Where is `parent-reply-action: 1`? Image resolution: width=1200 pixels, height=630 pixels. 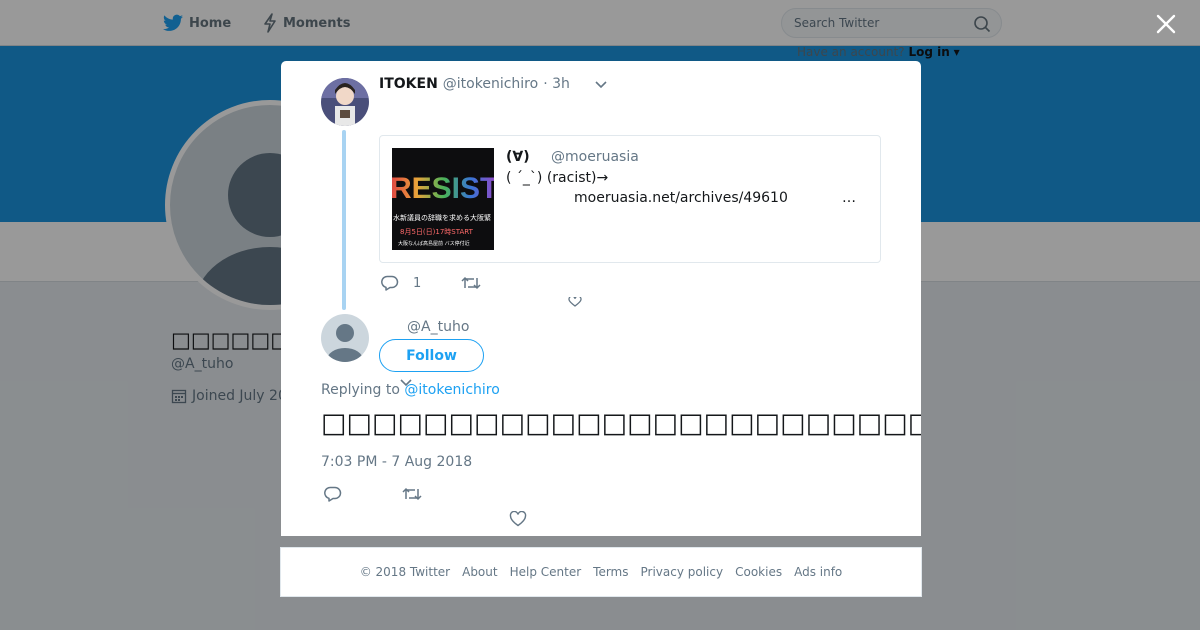
parent-reply-action: 1 is located at coordinates (401, 283).